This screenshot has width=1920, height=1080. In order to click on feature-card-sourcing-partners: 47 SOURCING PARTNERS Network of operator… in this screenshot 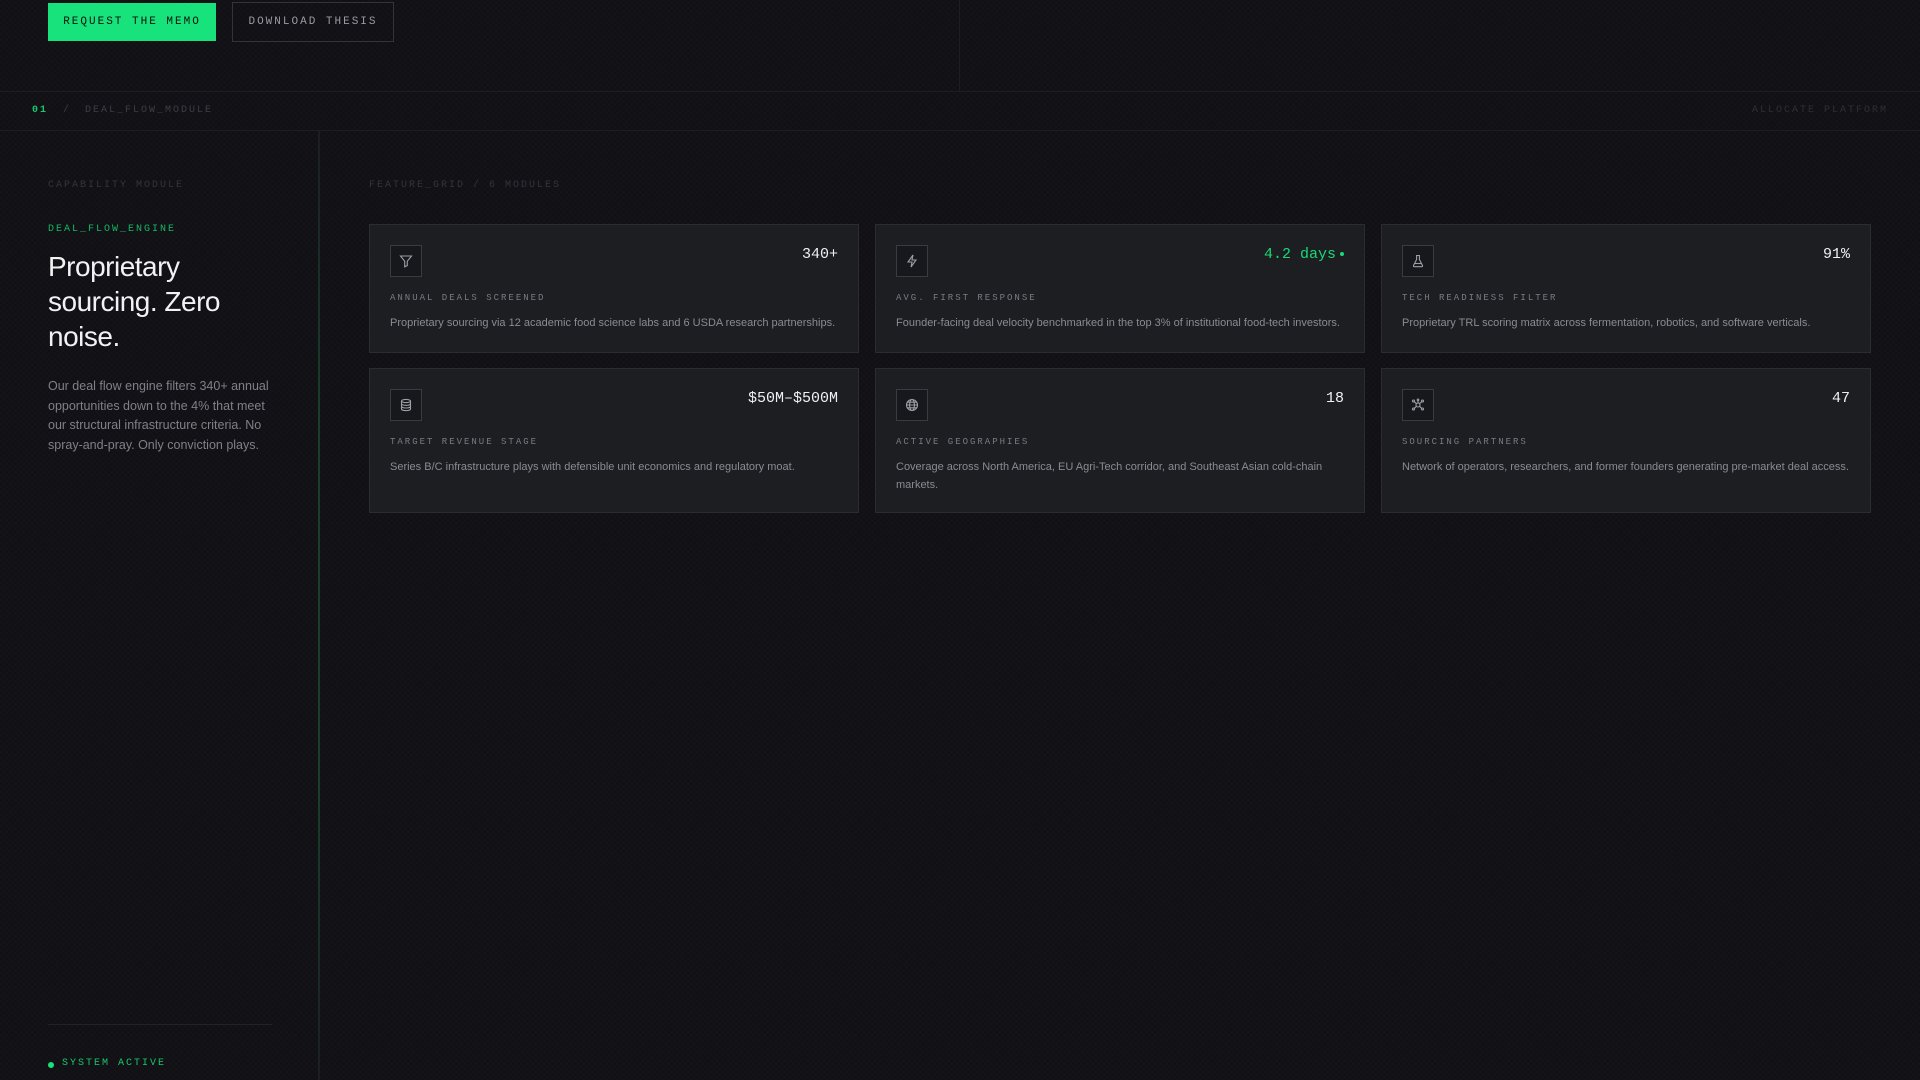, I will do `click(1626, 440)`.